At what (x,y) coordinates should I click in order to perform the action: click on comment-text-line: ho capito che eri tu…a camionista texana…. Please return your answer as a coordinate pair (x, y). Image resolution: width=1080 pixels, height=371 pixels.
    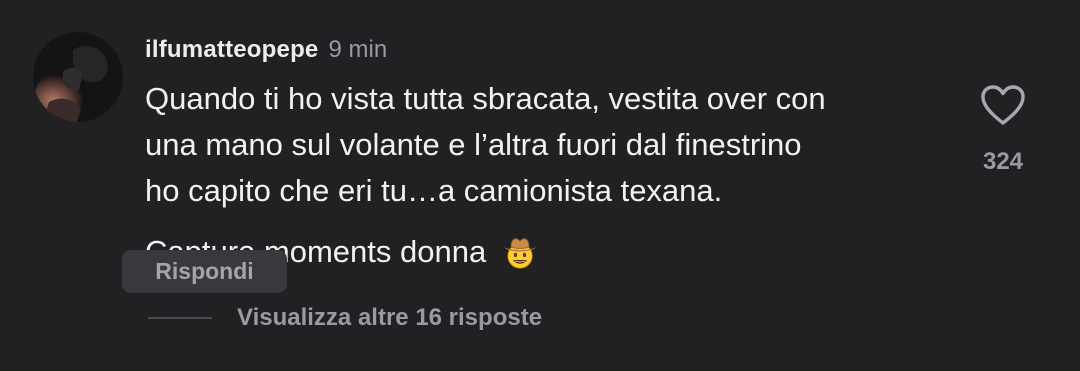
    Looking at the image, I should click on (434, 190).